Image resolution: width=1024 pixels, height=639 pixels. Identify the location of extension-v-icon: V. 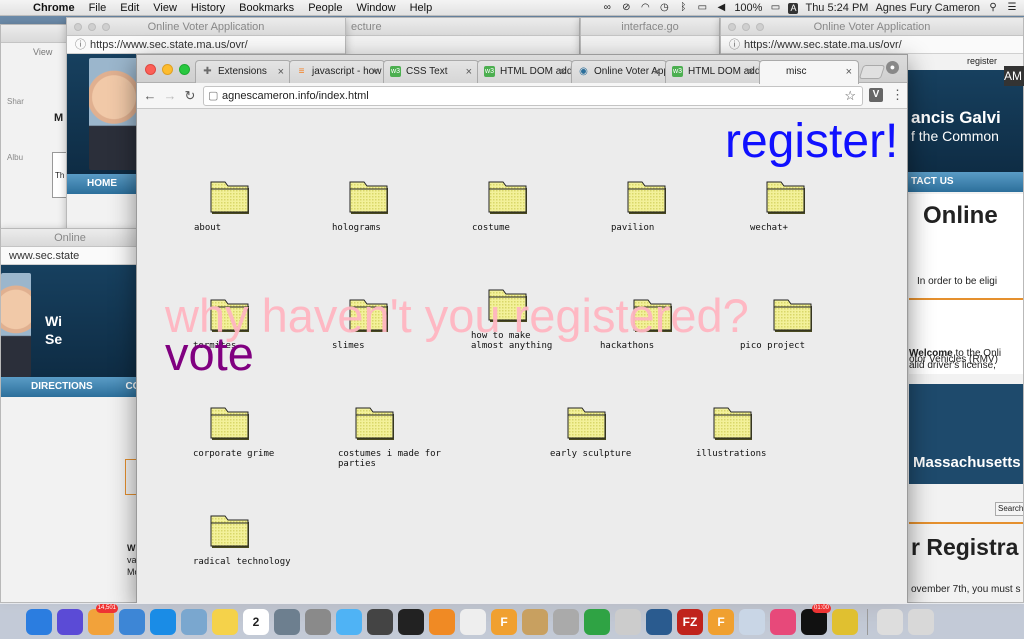
(876, 95).